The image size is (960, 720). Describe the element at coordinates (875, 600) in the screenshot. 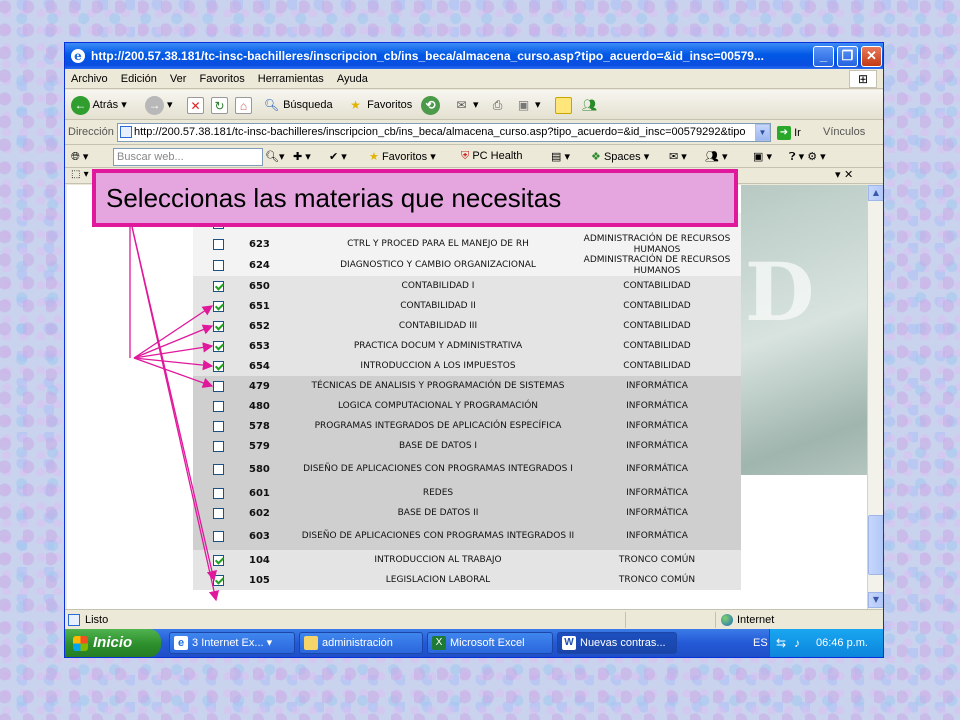

I see `scroll-down-button: ▼` at that location.